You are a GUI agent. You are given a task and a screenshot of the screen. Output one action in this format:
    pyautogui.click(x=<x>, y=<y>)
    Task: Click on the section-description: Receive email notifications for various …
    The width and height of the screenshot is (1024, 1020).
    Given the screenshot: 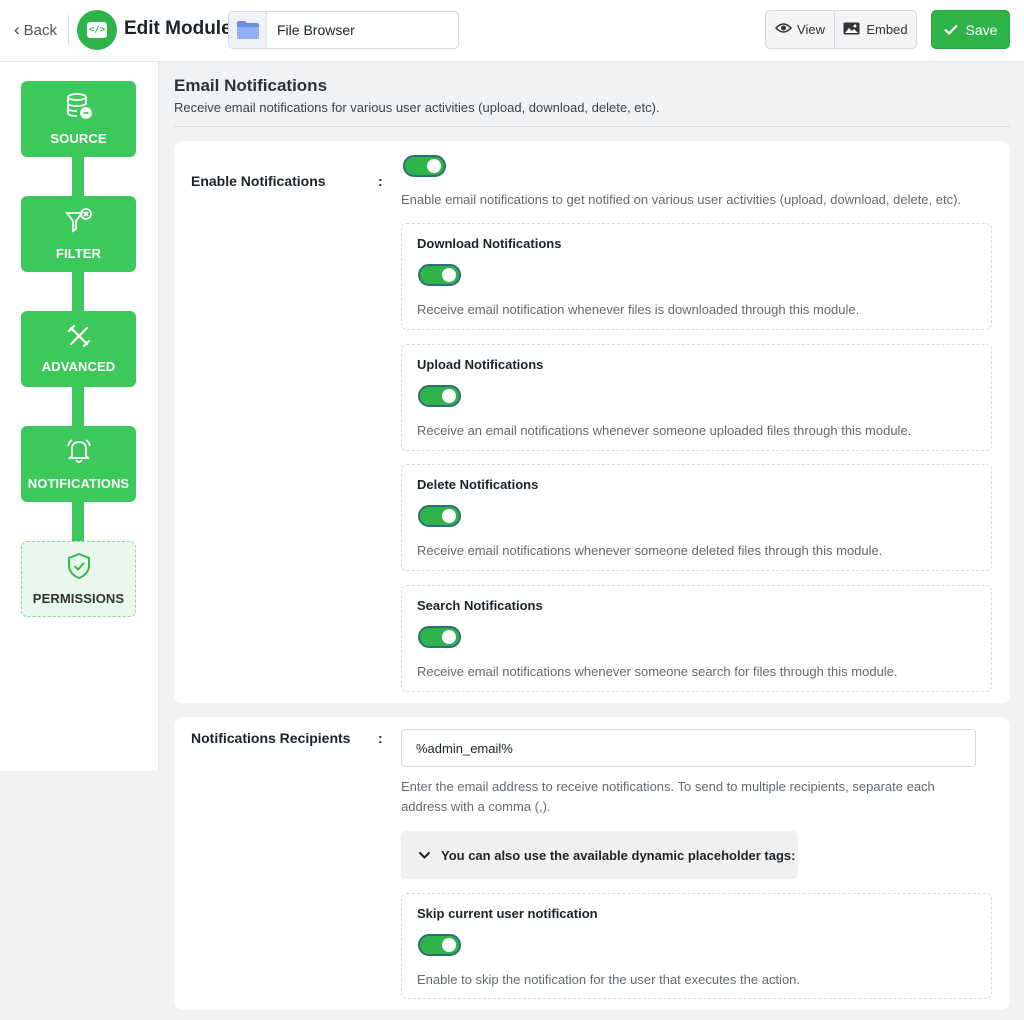 What is the action you would take?
    pyautogui.click(x=417, y=107)
    